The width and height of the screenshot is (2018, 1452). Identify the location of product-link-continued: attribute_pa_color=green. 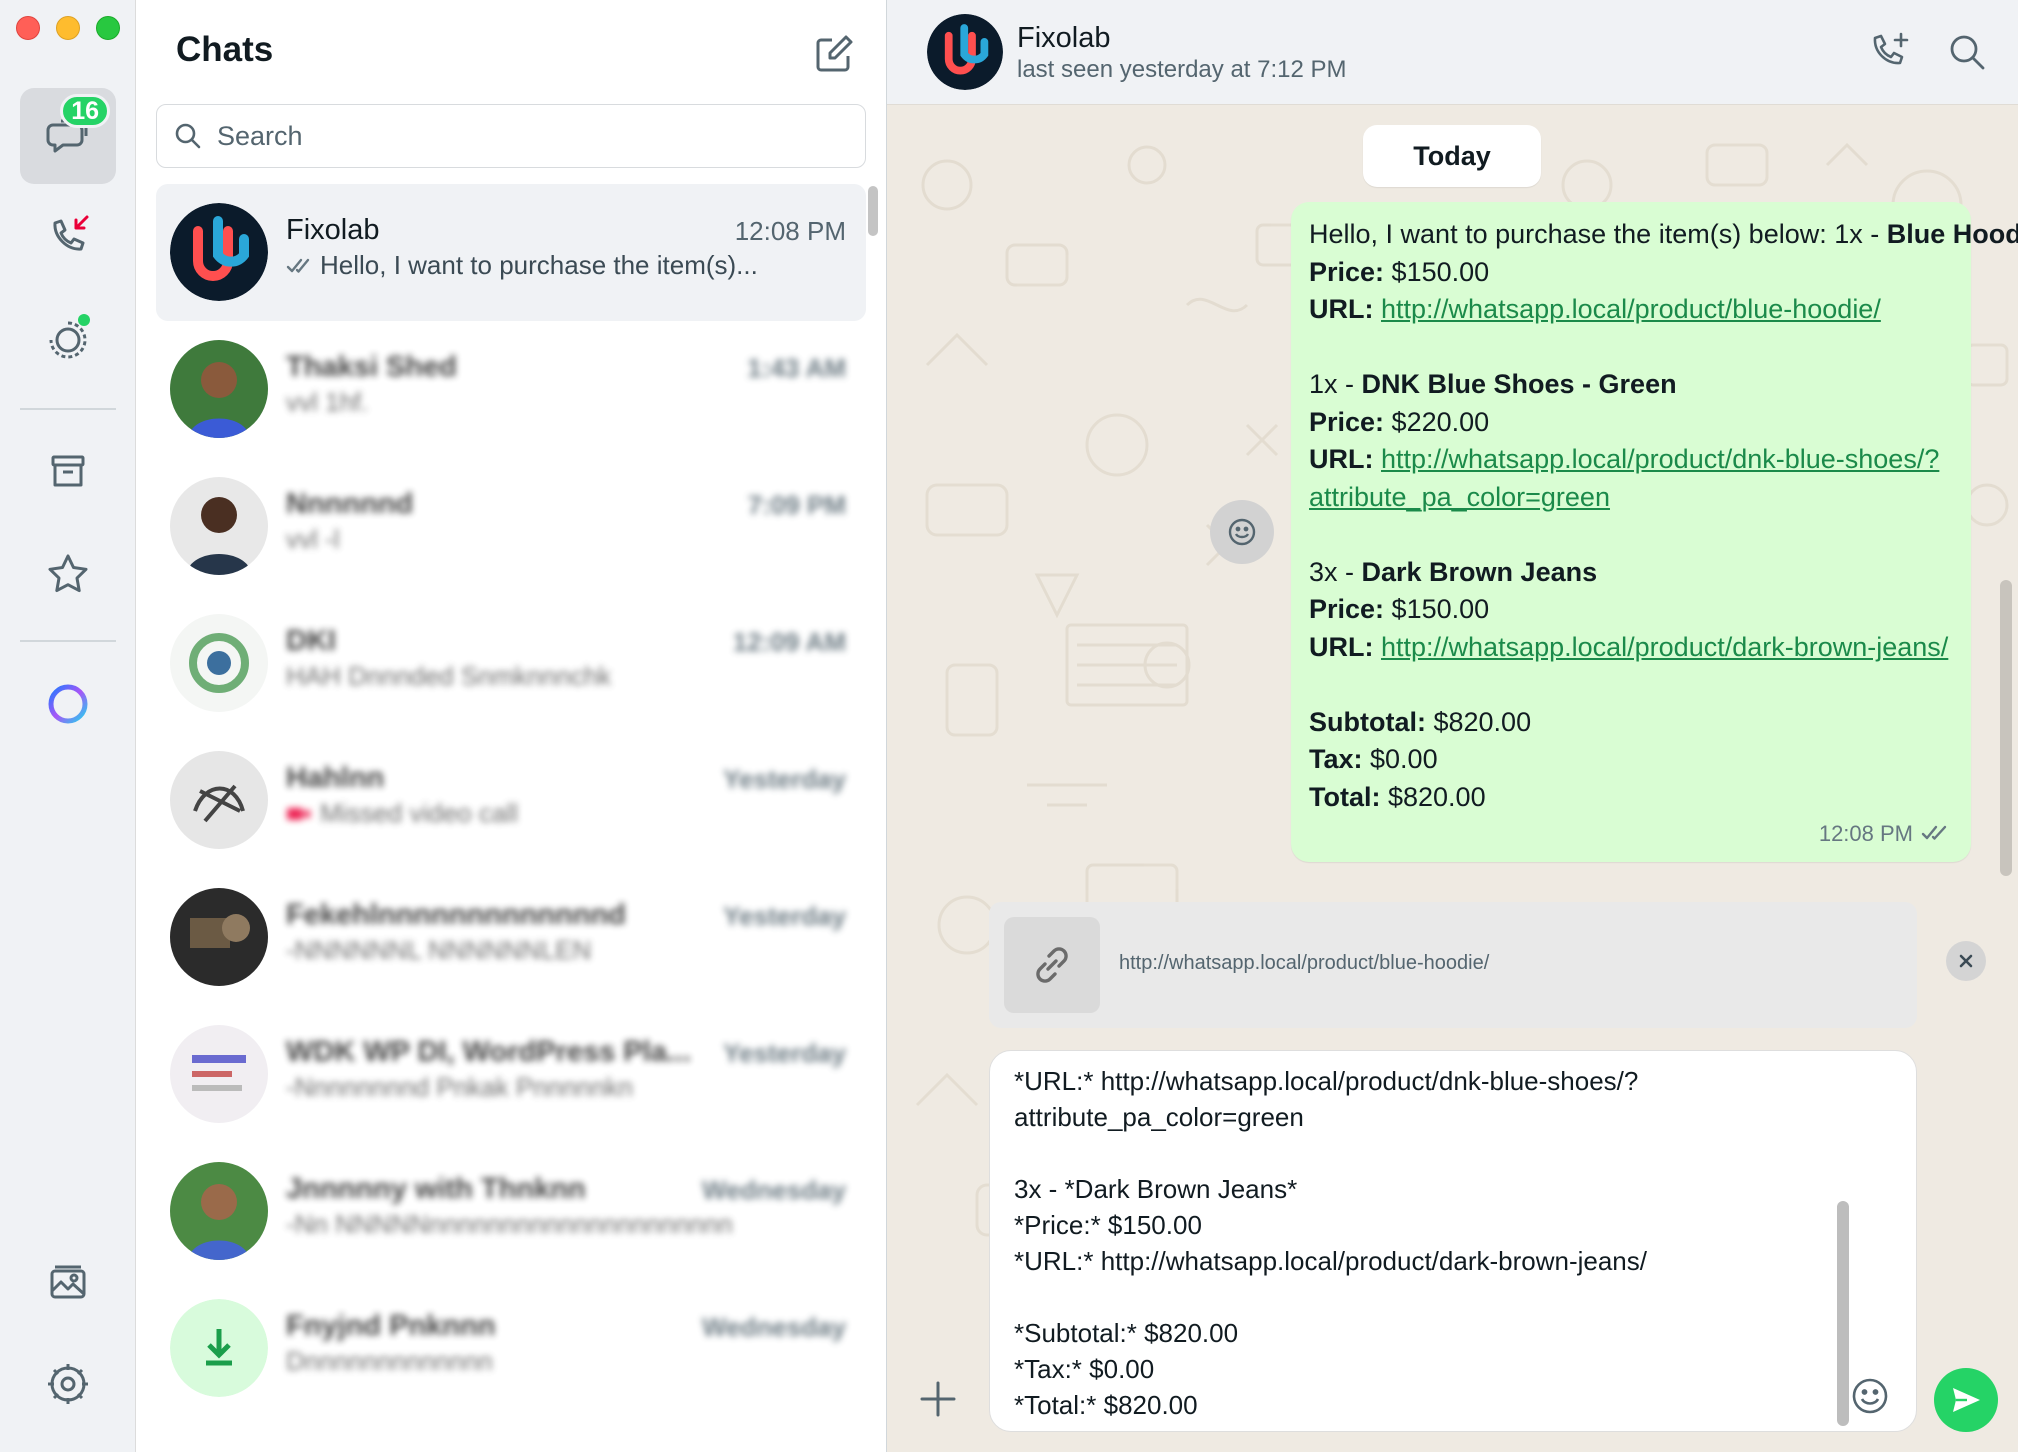
(1459, 497).